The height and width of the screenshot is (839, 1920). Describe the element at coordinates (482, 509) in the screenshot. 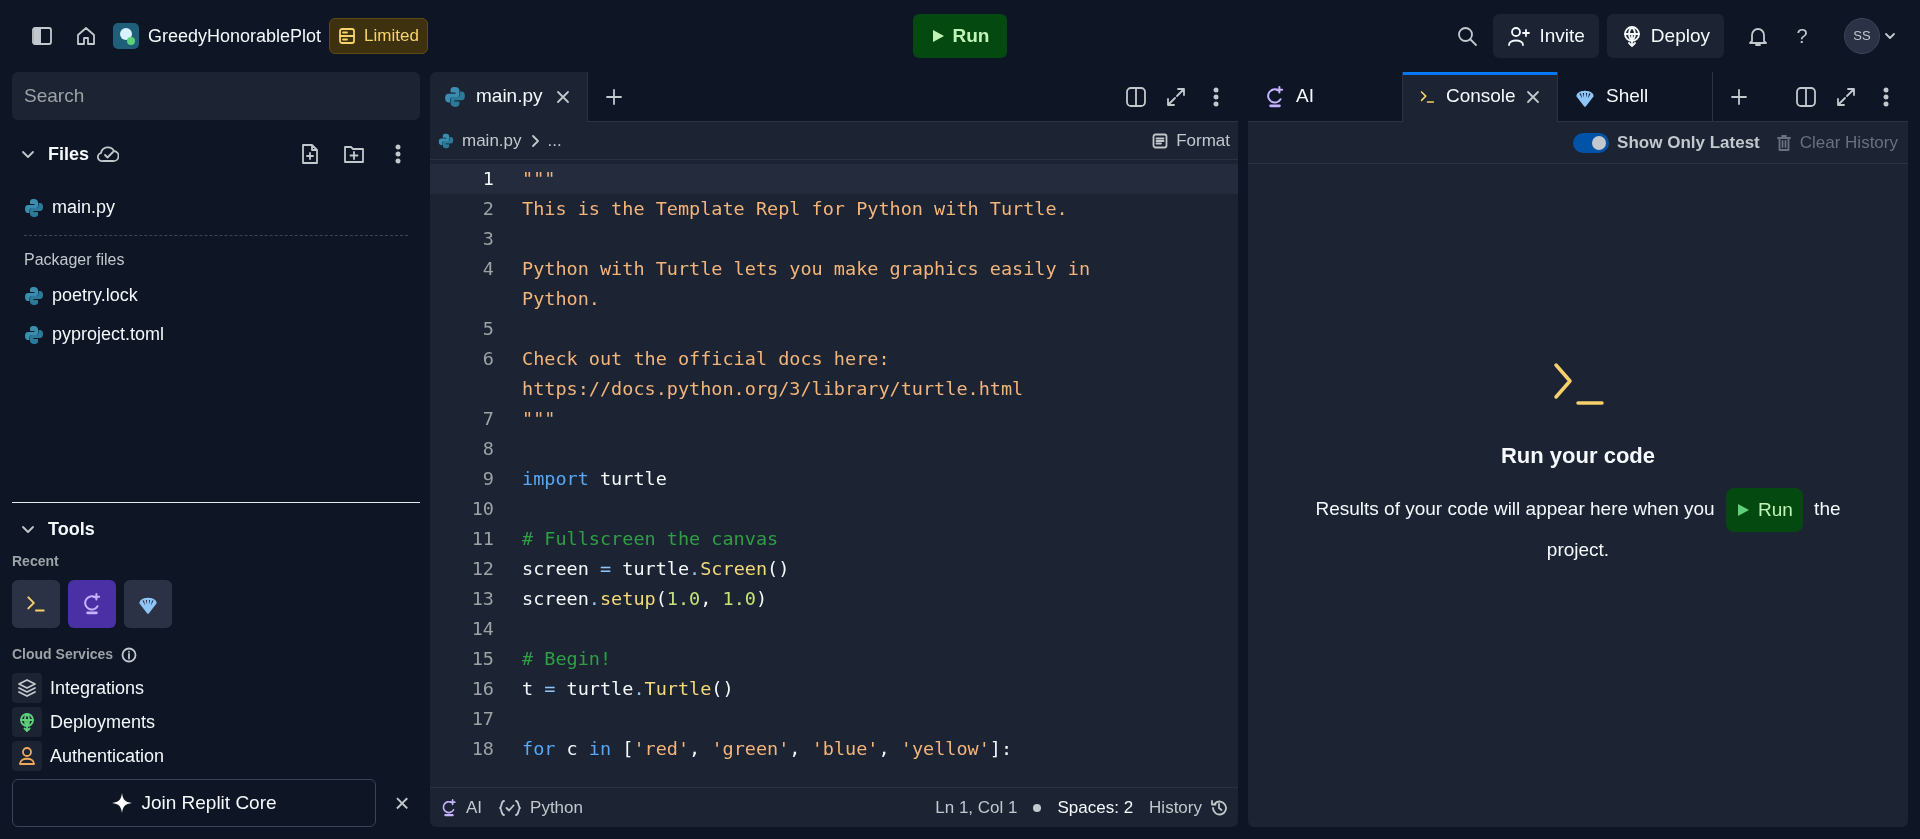

I see `line-number: 10` at that location.